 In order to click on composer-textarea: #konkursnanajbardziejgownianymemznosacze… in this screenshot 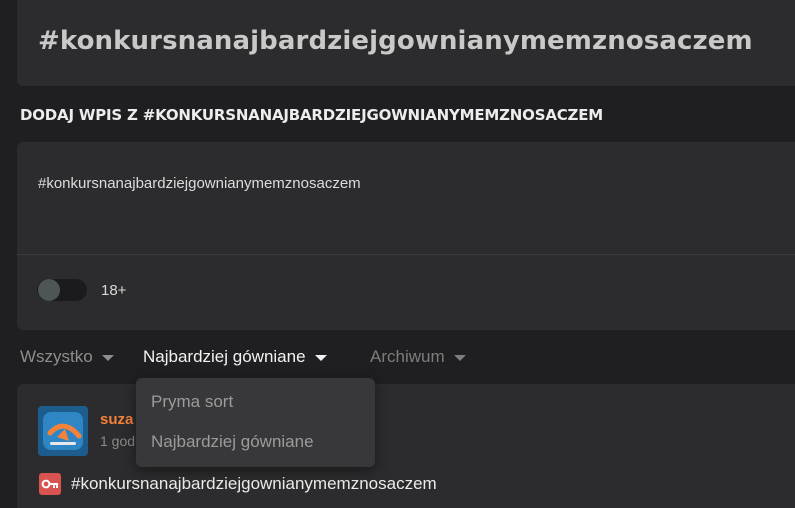, I will do `click(199, 183)`.